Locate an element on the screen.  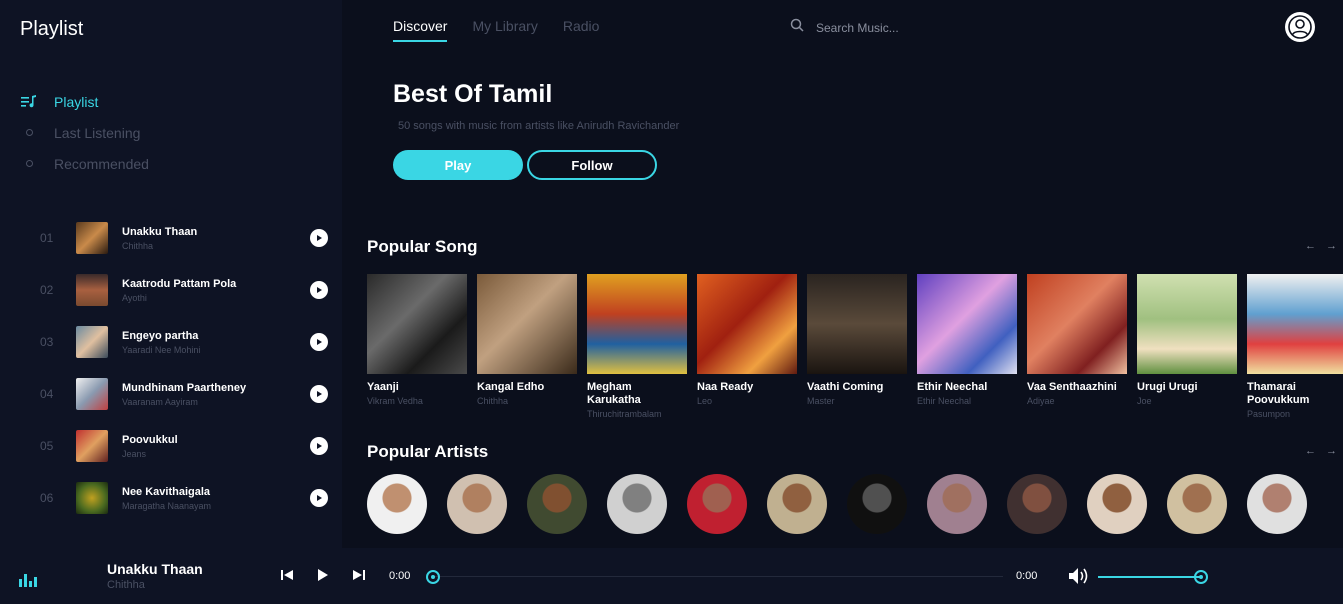
song-card: Vaa Senthaazhini Adiyae is located at coordinates (1077, 346).